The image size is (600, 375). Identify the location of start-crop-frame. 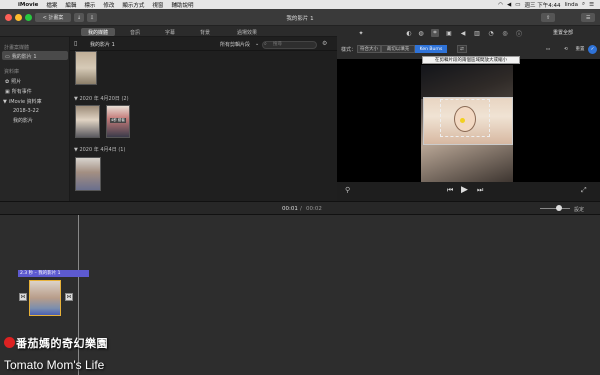
(465, 118).